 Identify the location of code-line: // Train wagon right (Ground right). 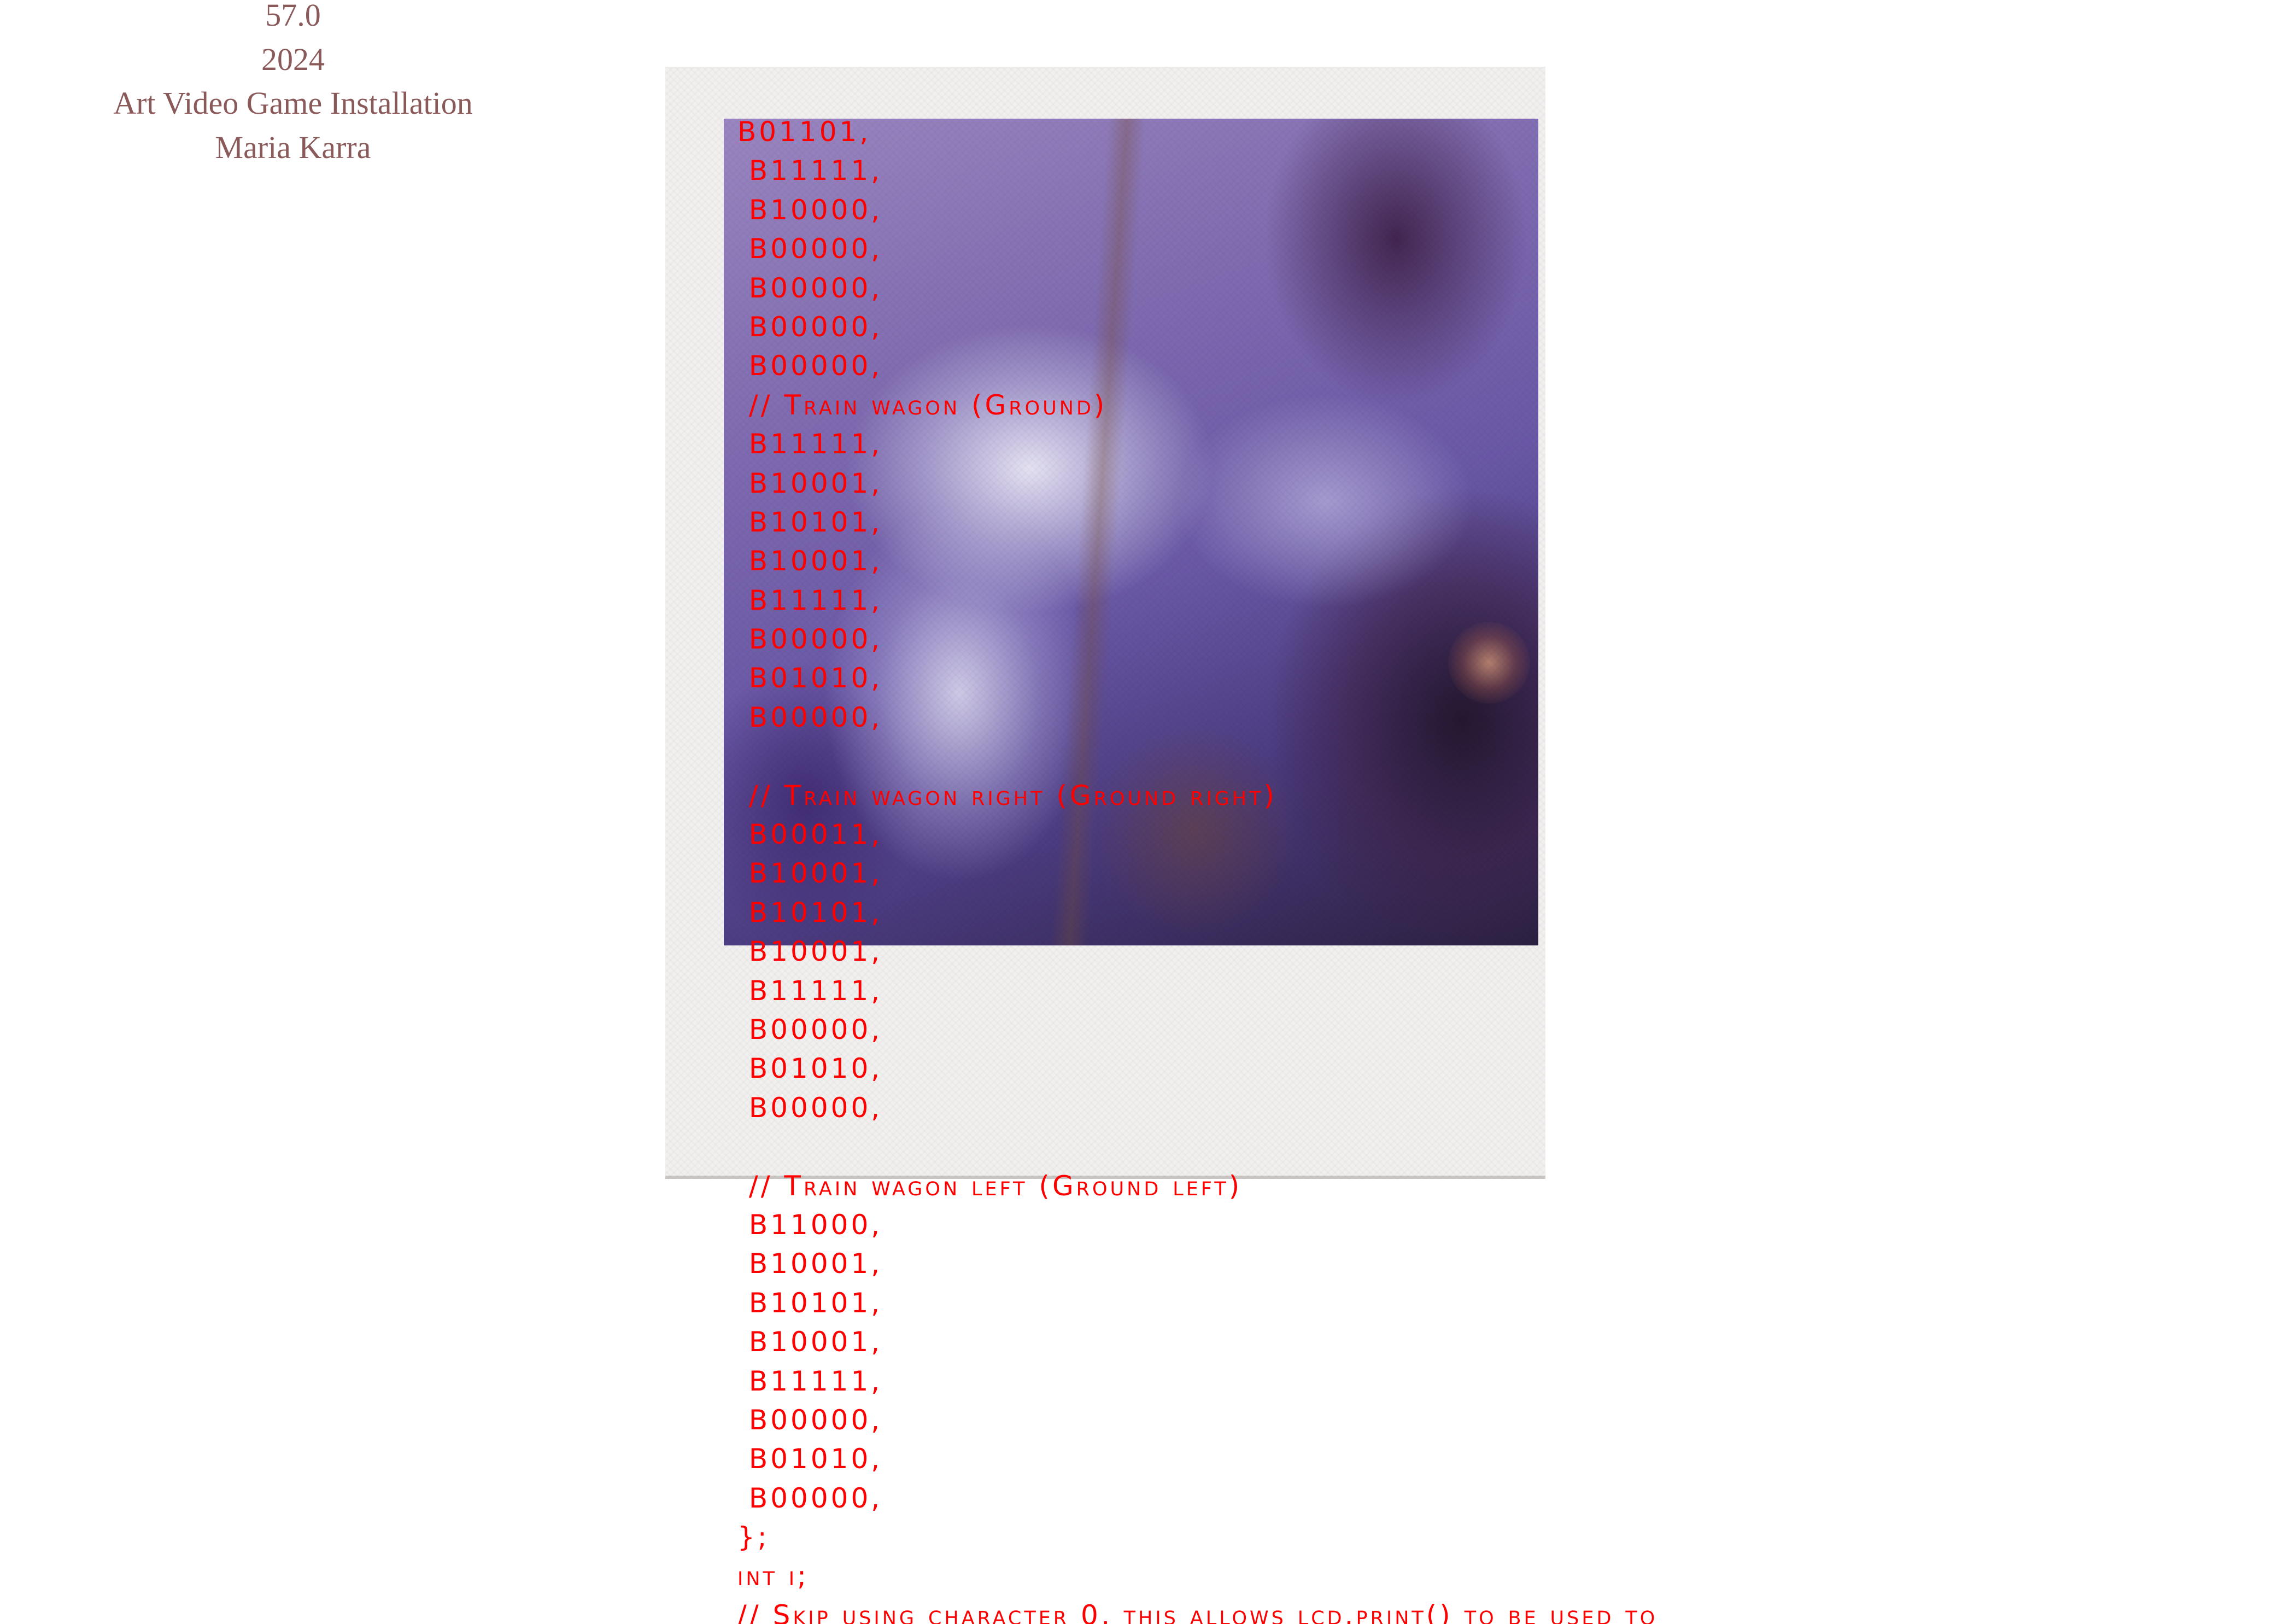
(1007, 795).